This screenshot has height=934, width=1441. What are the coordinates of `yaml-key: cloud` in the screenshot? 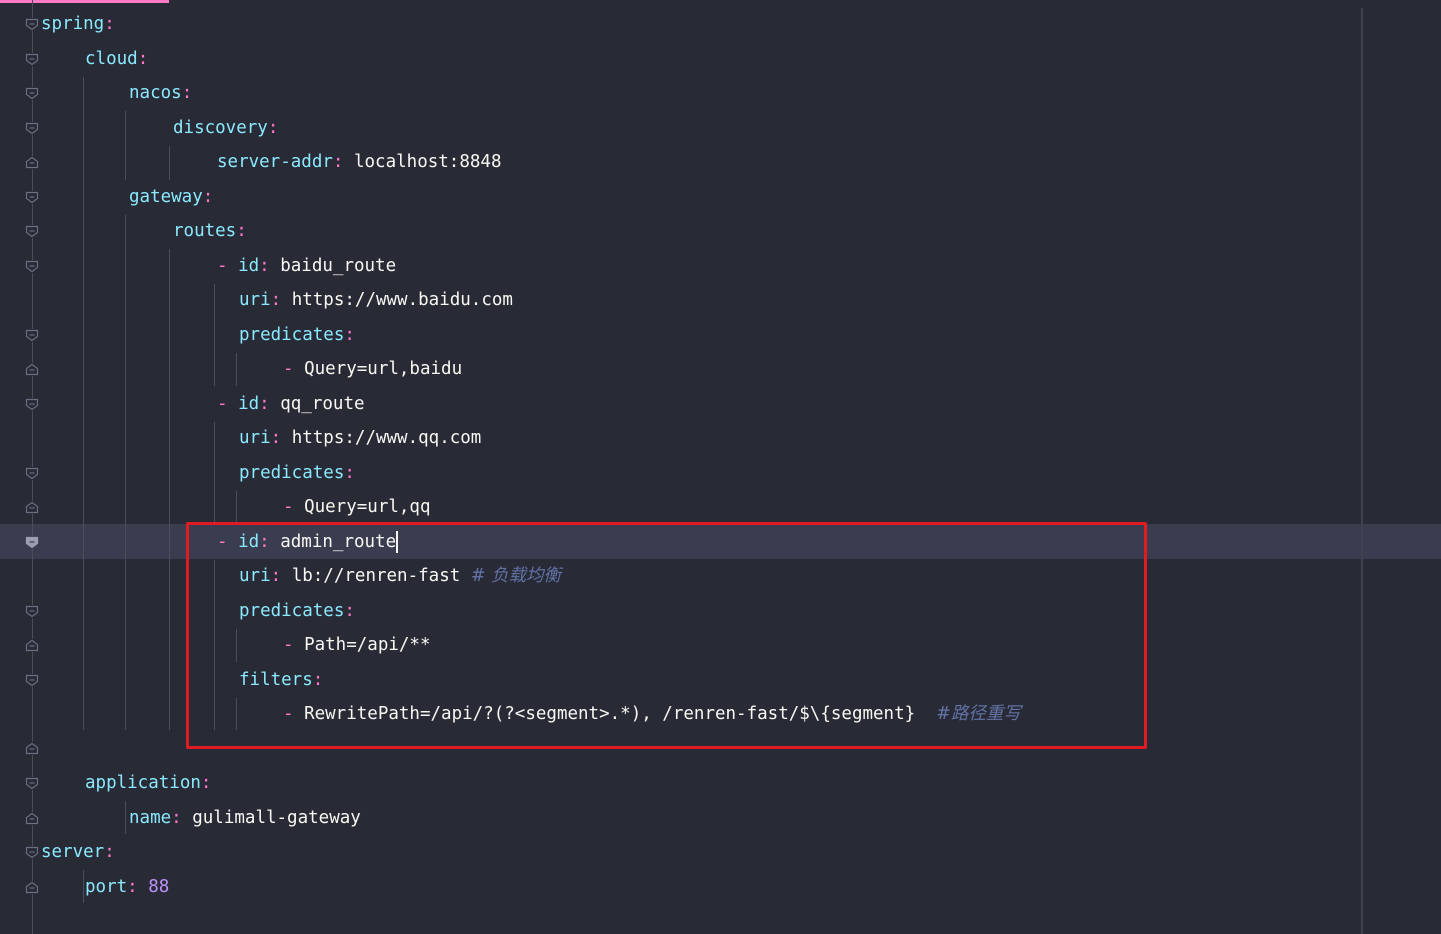 It's located at (111, 59).